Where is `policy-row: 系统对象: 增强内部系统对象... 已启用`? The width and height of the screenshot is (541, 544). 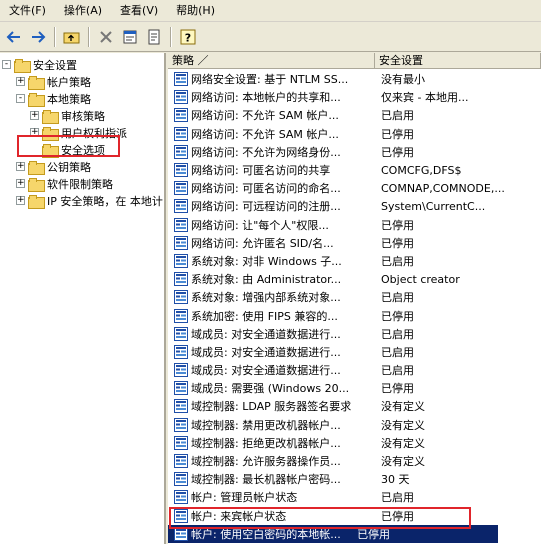
policy-row: 系统对象: 增强内部系统对象... 已启用 is located at coordinates (354, 297).